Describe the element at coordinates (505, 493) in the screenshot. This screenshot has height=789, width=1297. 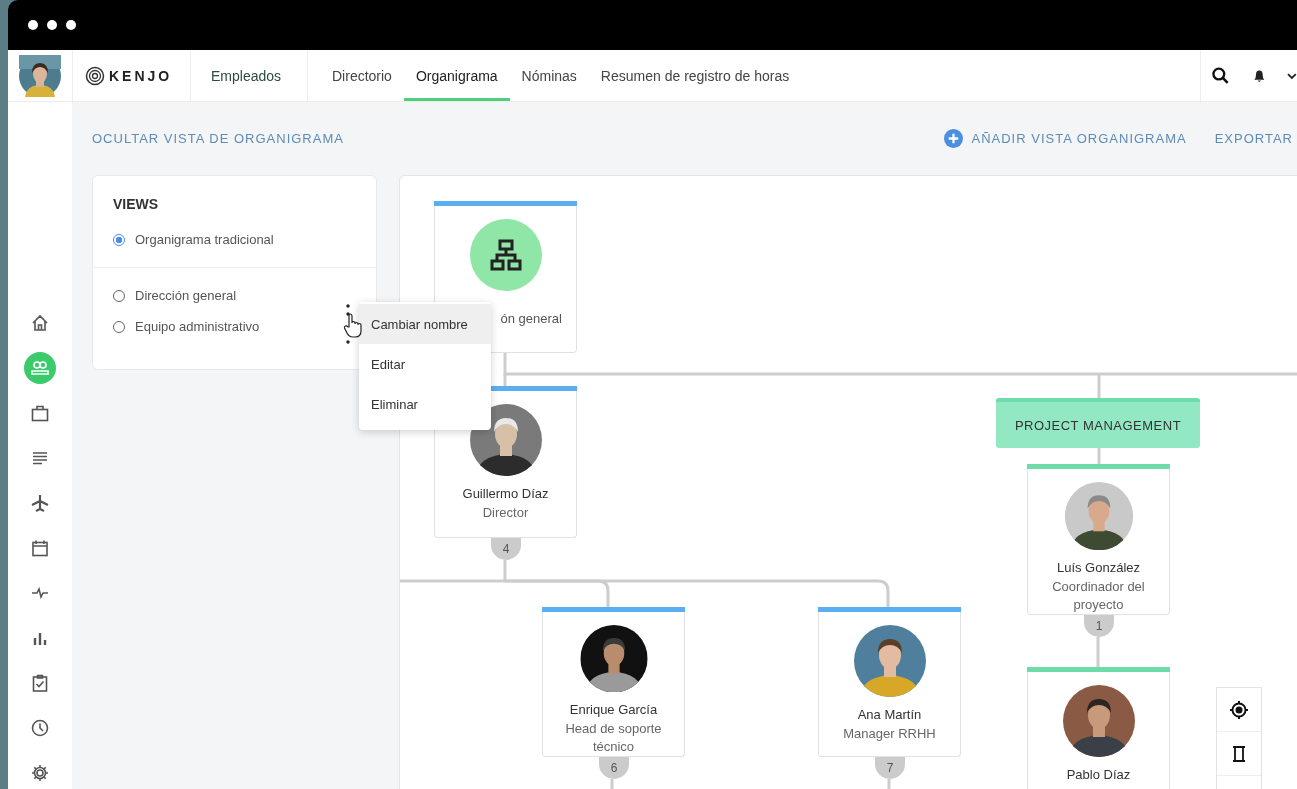
I see `employee-name: Guillermo Díaz` at that location.